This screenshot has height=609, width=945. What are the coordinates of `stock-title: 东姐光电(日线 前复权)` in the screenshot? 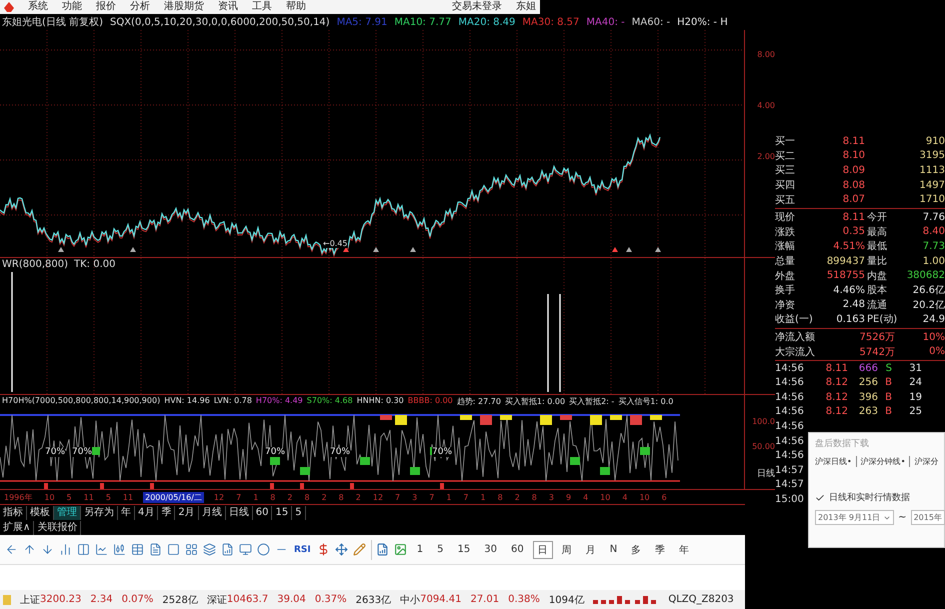 It's located at (52, 22).